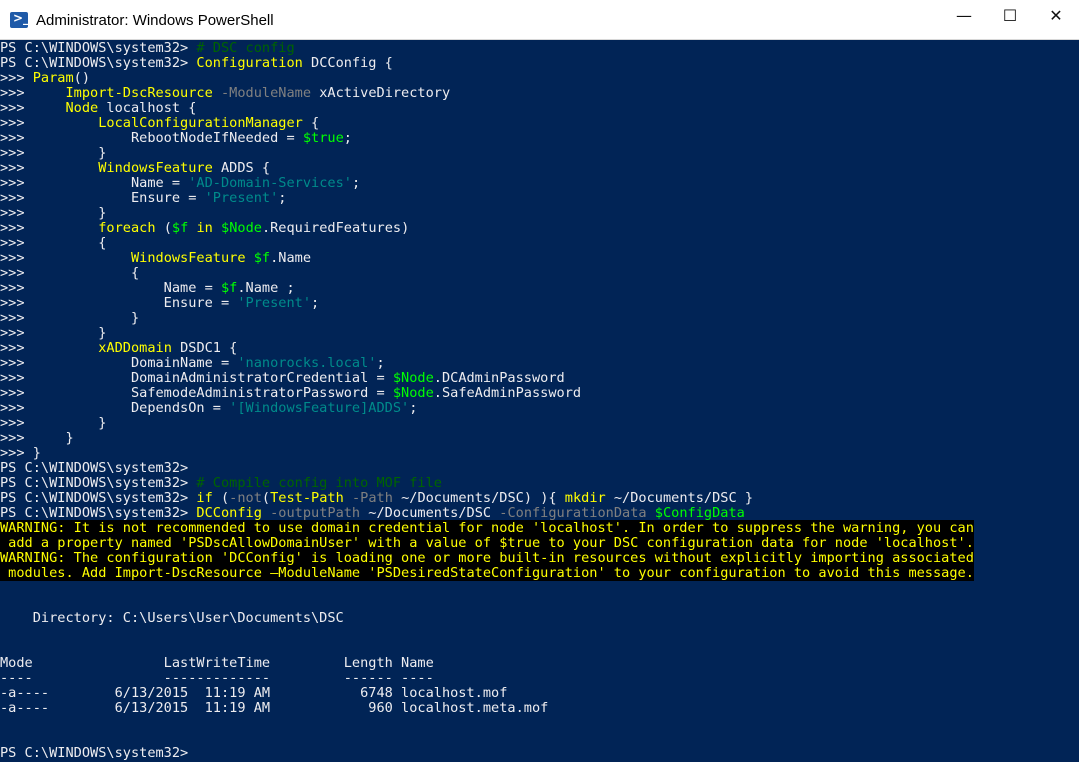 This screenshot has width=1079, height=762. I want to click on console-line: >>> DependsOn = '[WindowsFeature]ADDS';, so click(208, 408).